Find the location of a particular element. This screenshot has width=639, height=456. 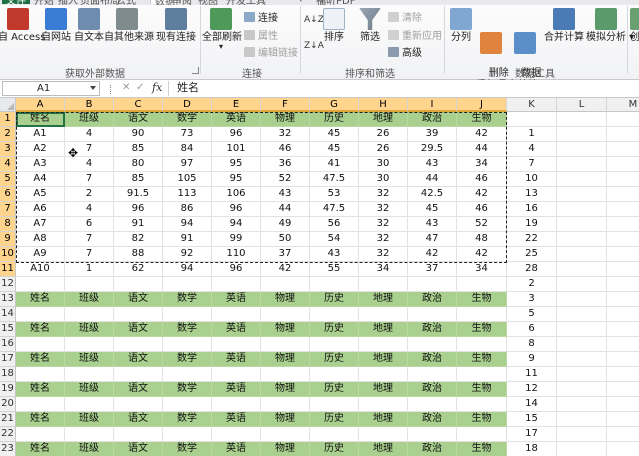

grid-cell: 6 is located at coordinates (532, 329).